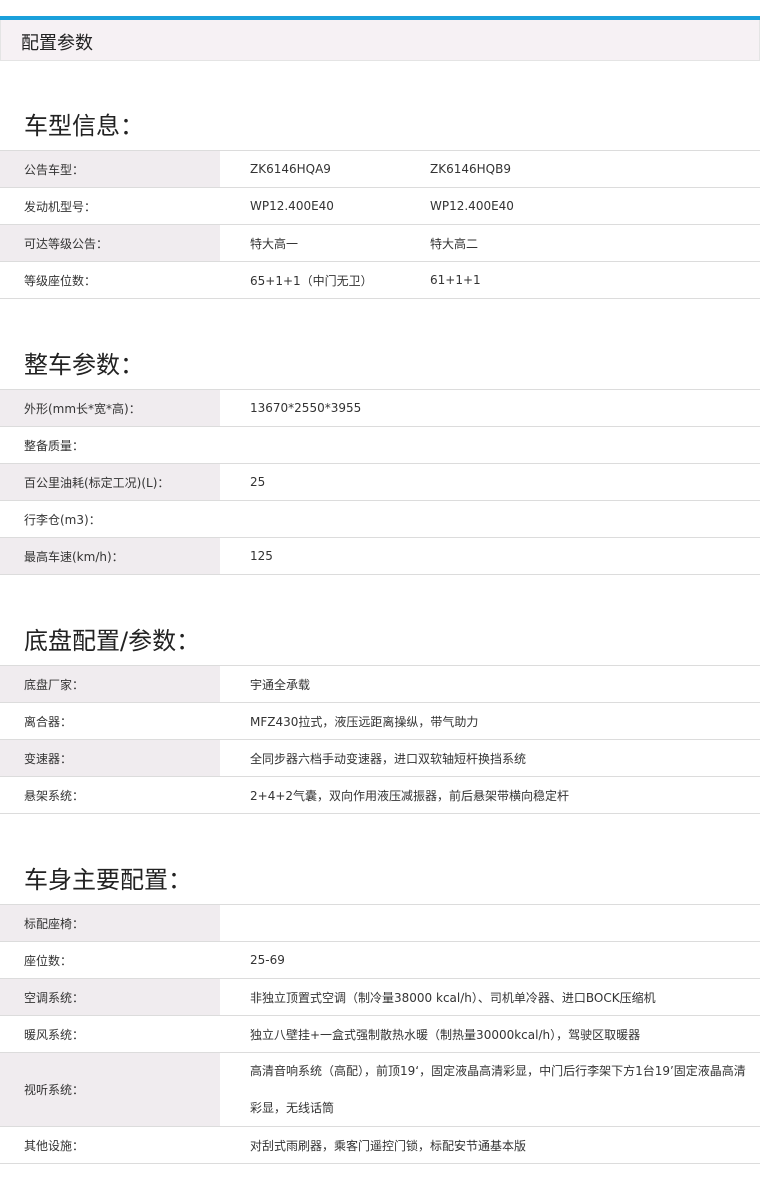 This screenshot has width=760, height=1200. I want to click on page-title: 配置参数, so click(57, 43).